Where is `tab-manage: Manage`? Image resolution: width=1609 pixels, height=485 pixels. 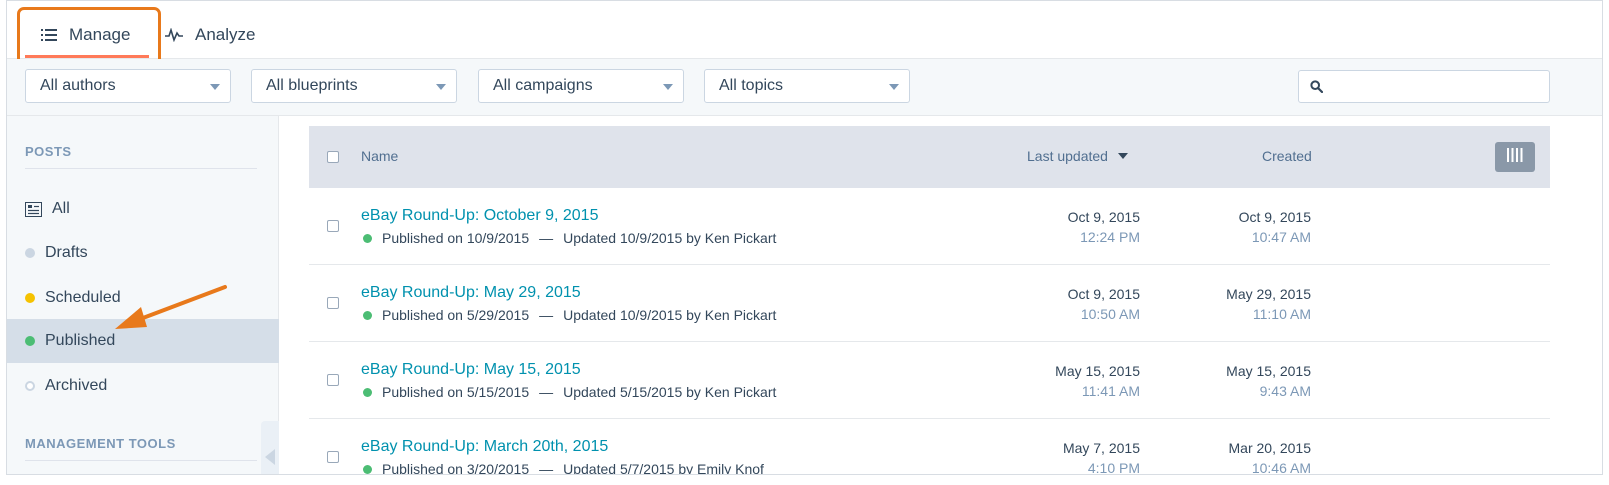
tab-manage: Manage is located at coordinates (85, 35).